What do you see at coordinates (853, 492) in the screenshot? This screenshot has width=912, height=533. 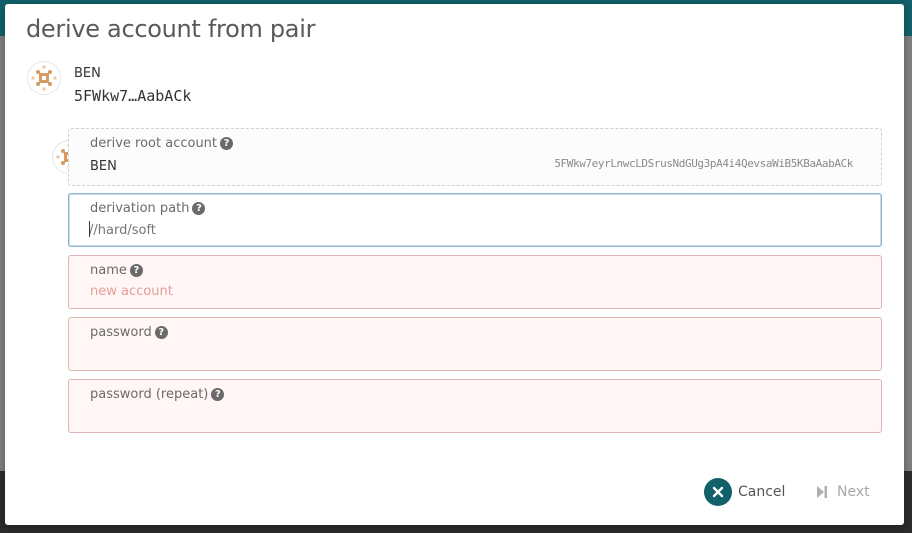 I see `next-label: Next` at bounding box center [853, 492].